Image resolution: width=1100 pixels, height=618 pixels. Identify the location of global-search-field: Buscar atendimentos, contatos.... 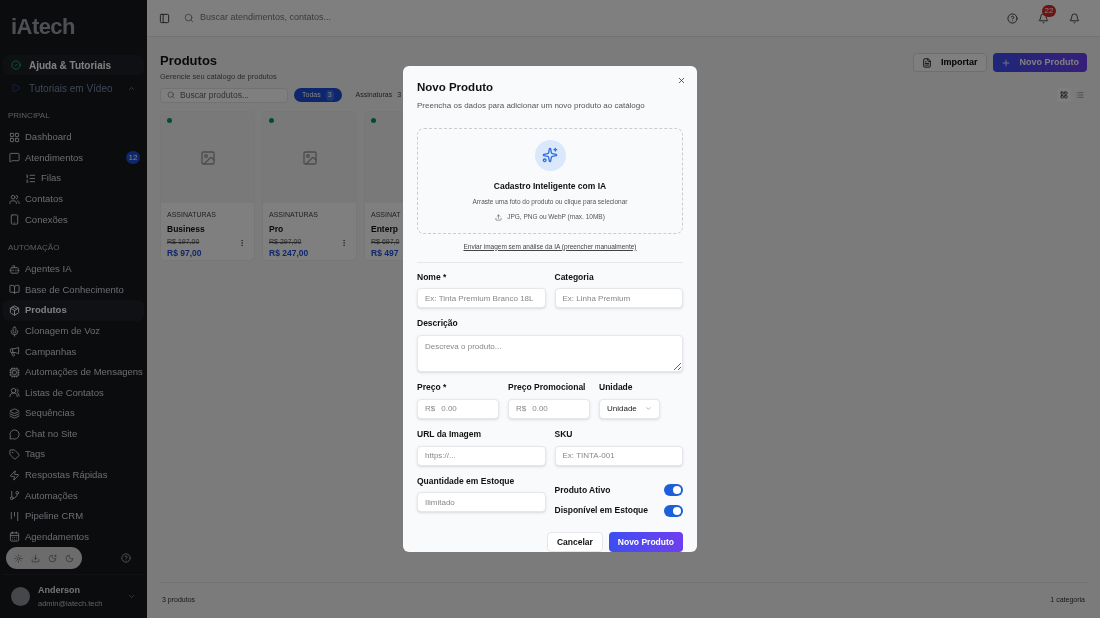
(309, 18).